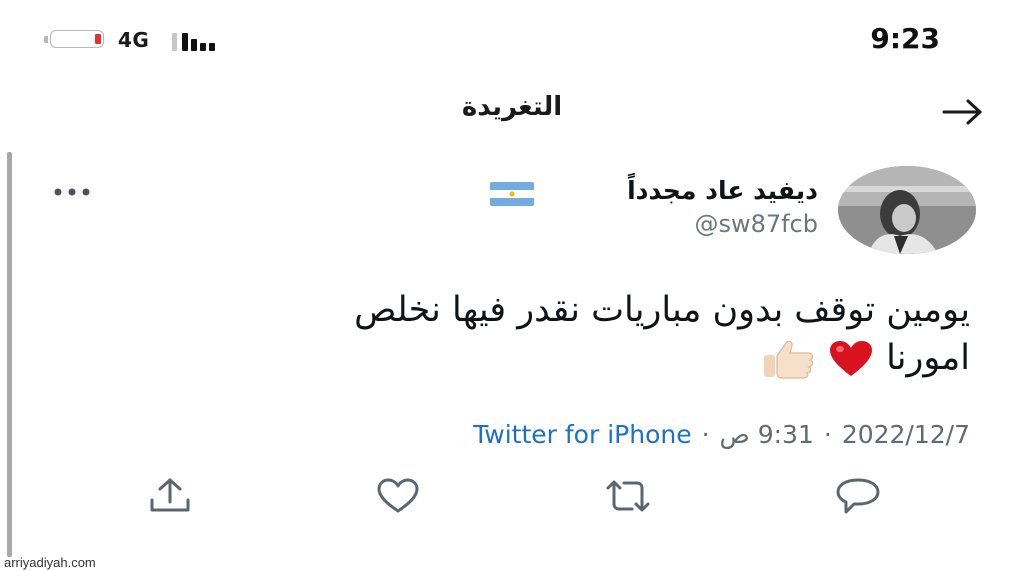 The width and height of the screenshot is (1024, 571). Describe the element at coordinates (858, 496) in the screenshot. I see `reply-icon` at that location.